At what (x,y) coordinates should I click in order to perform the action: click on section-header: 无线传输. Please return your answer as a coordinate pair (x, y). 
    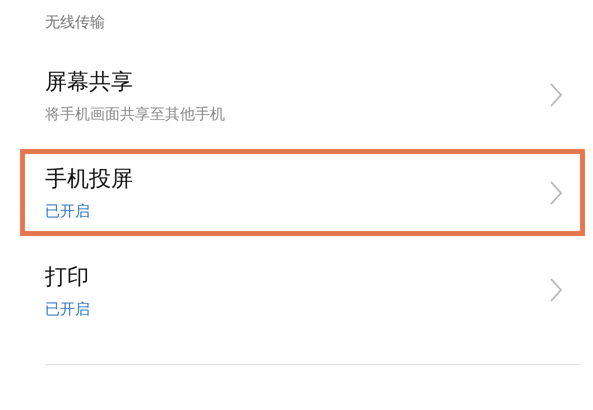
    Looking at the image, I should click on (75, 22).